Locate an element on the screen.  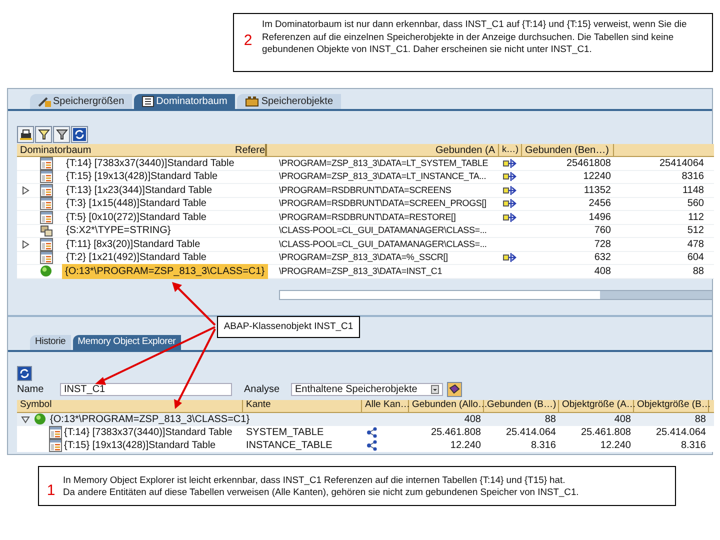
table-cell: 1148 is located at coordinates (693, 190).